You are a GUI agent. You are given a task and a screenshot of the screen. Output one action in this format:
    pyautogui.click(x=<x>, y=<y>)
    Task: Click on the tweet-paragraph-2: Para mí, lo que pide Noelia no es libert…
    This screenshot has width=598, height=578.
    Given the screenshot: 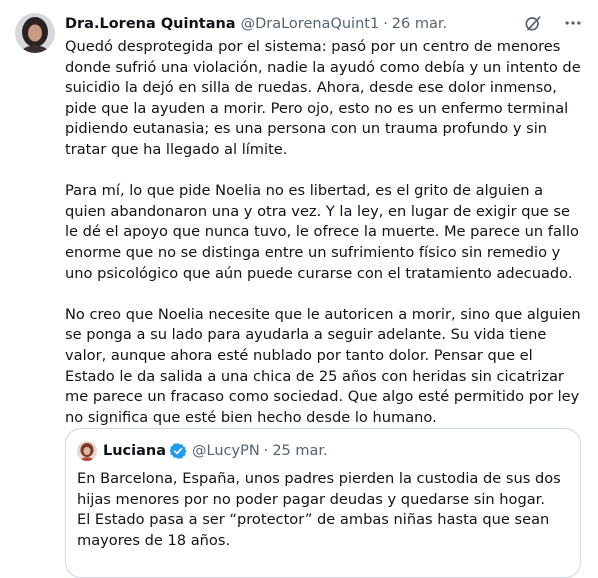 What is the action you would take?
    pyautogui.click(x=322, y=232)
    